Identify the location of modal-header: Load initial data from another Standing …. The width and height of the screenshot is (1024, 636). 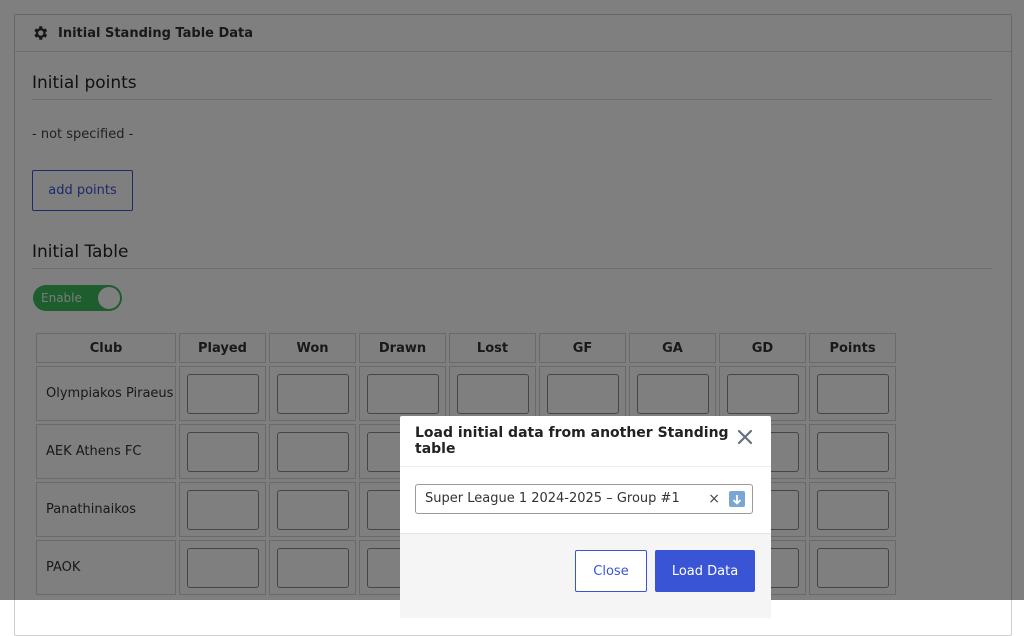
(585, 441).